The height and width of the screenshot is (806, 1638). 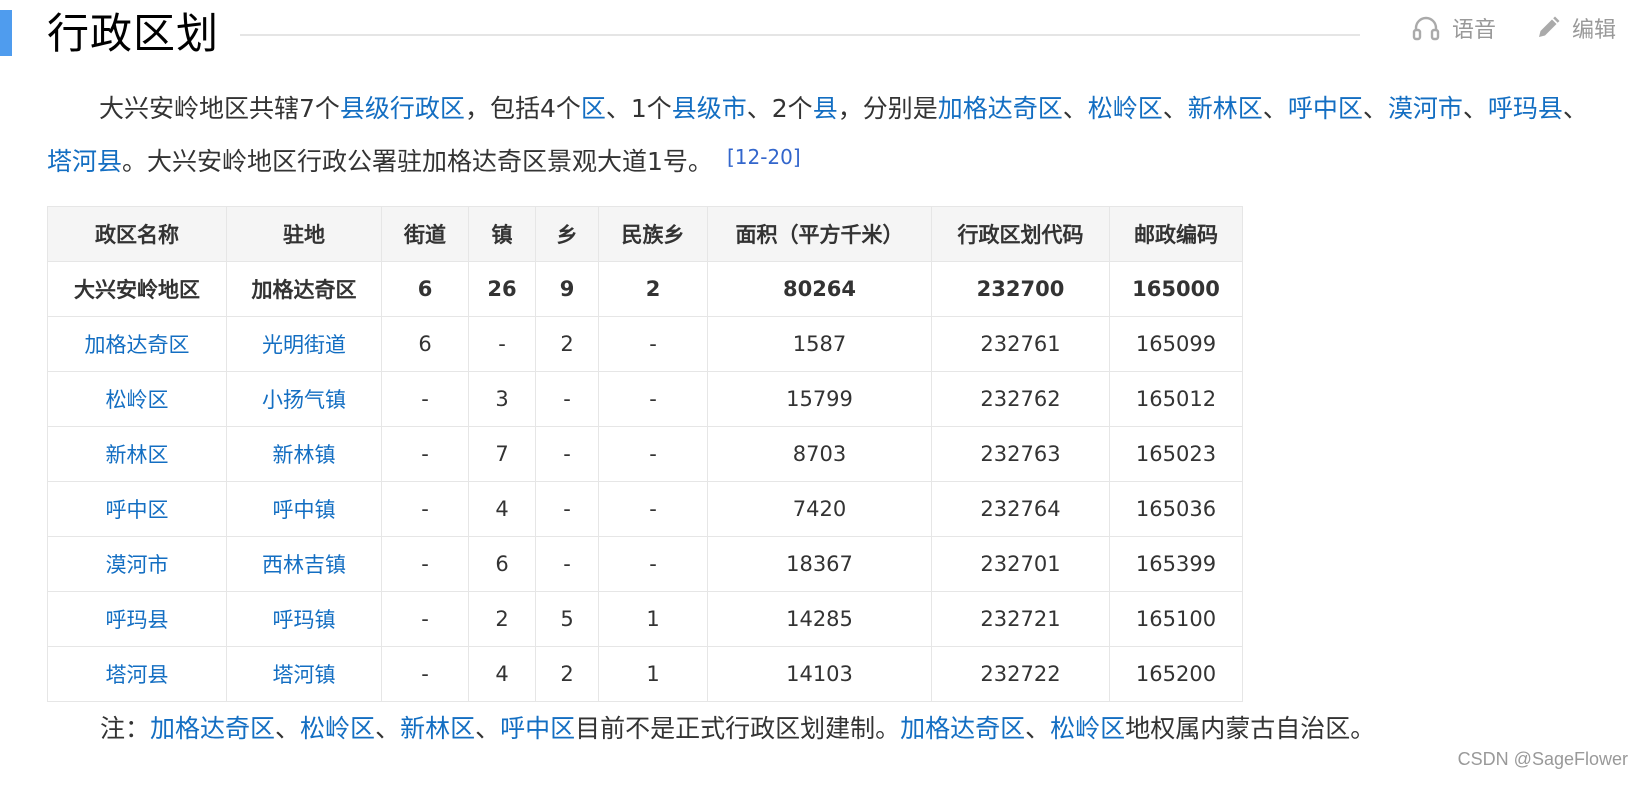 What do you see at coordinates (425, 234) in the screenshot?
I see `header-cell: 街道` at bounding box center [425, 234].